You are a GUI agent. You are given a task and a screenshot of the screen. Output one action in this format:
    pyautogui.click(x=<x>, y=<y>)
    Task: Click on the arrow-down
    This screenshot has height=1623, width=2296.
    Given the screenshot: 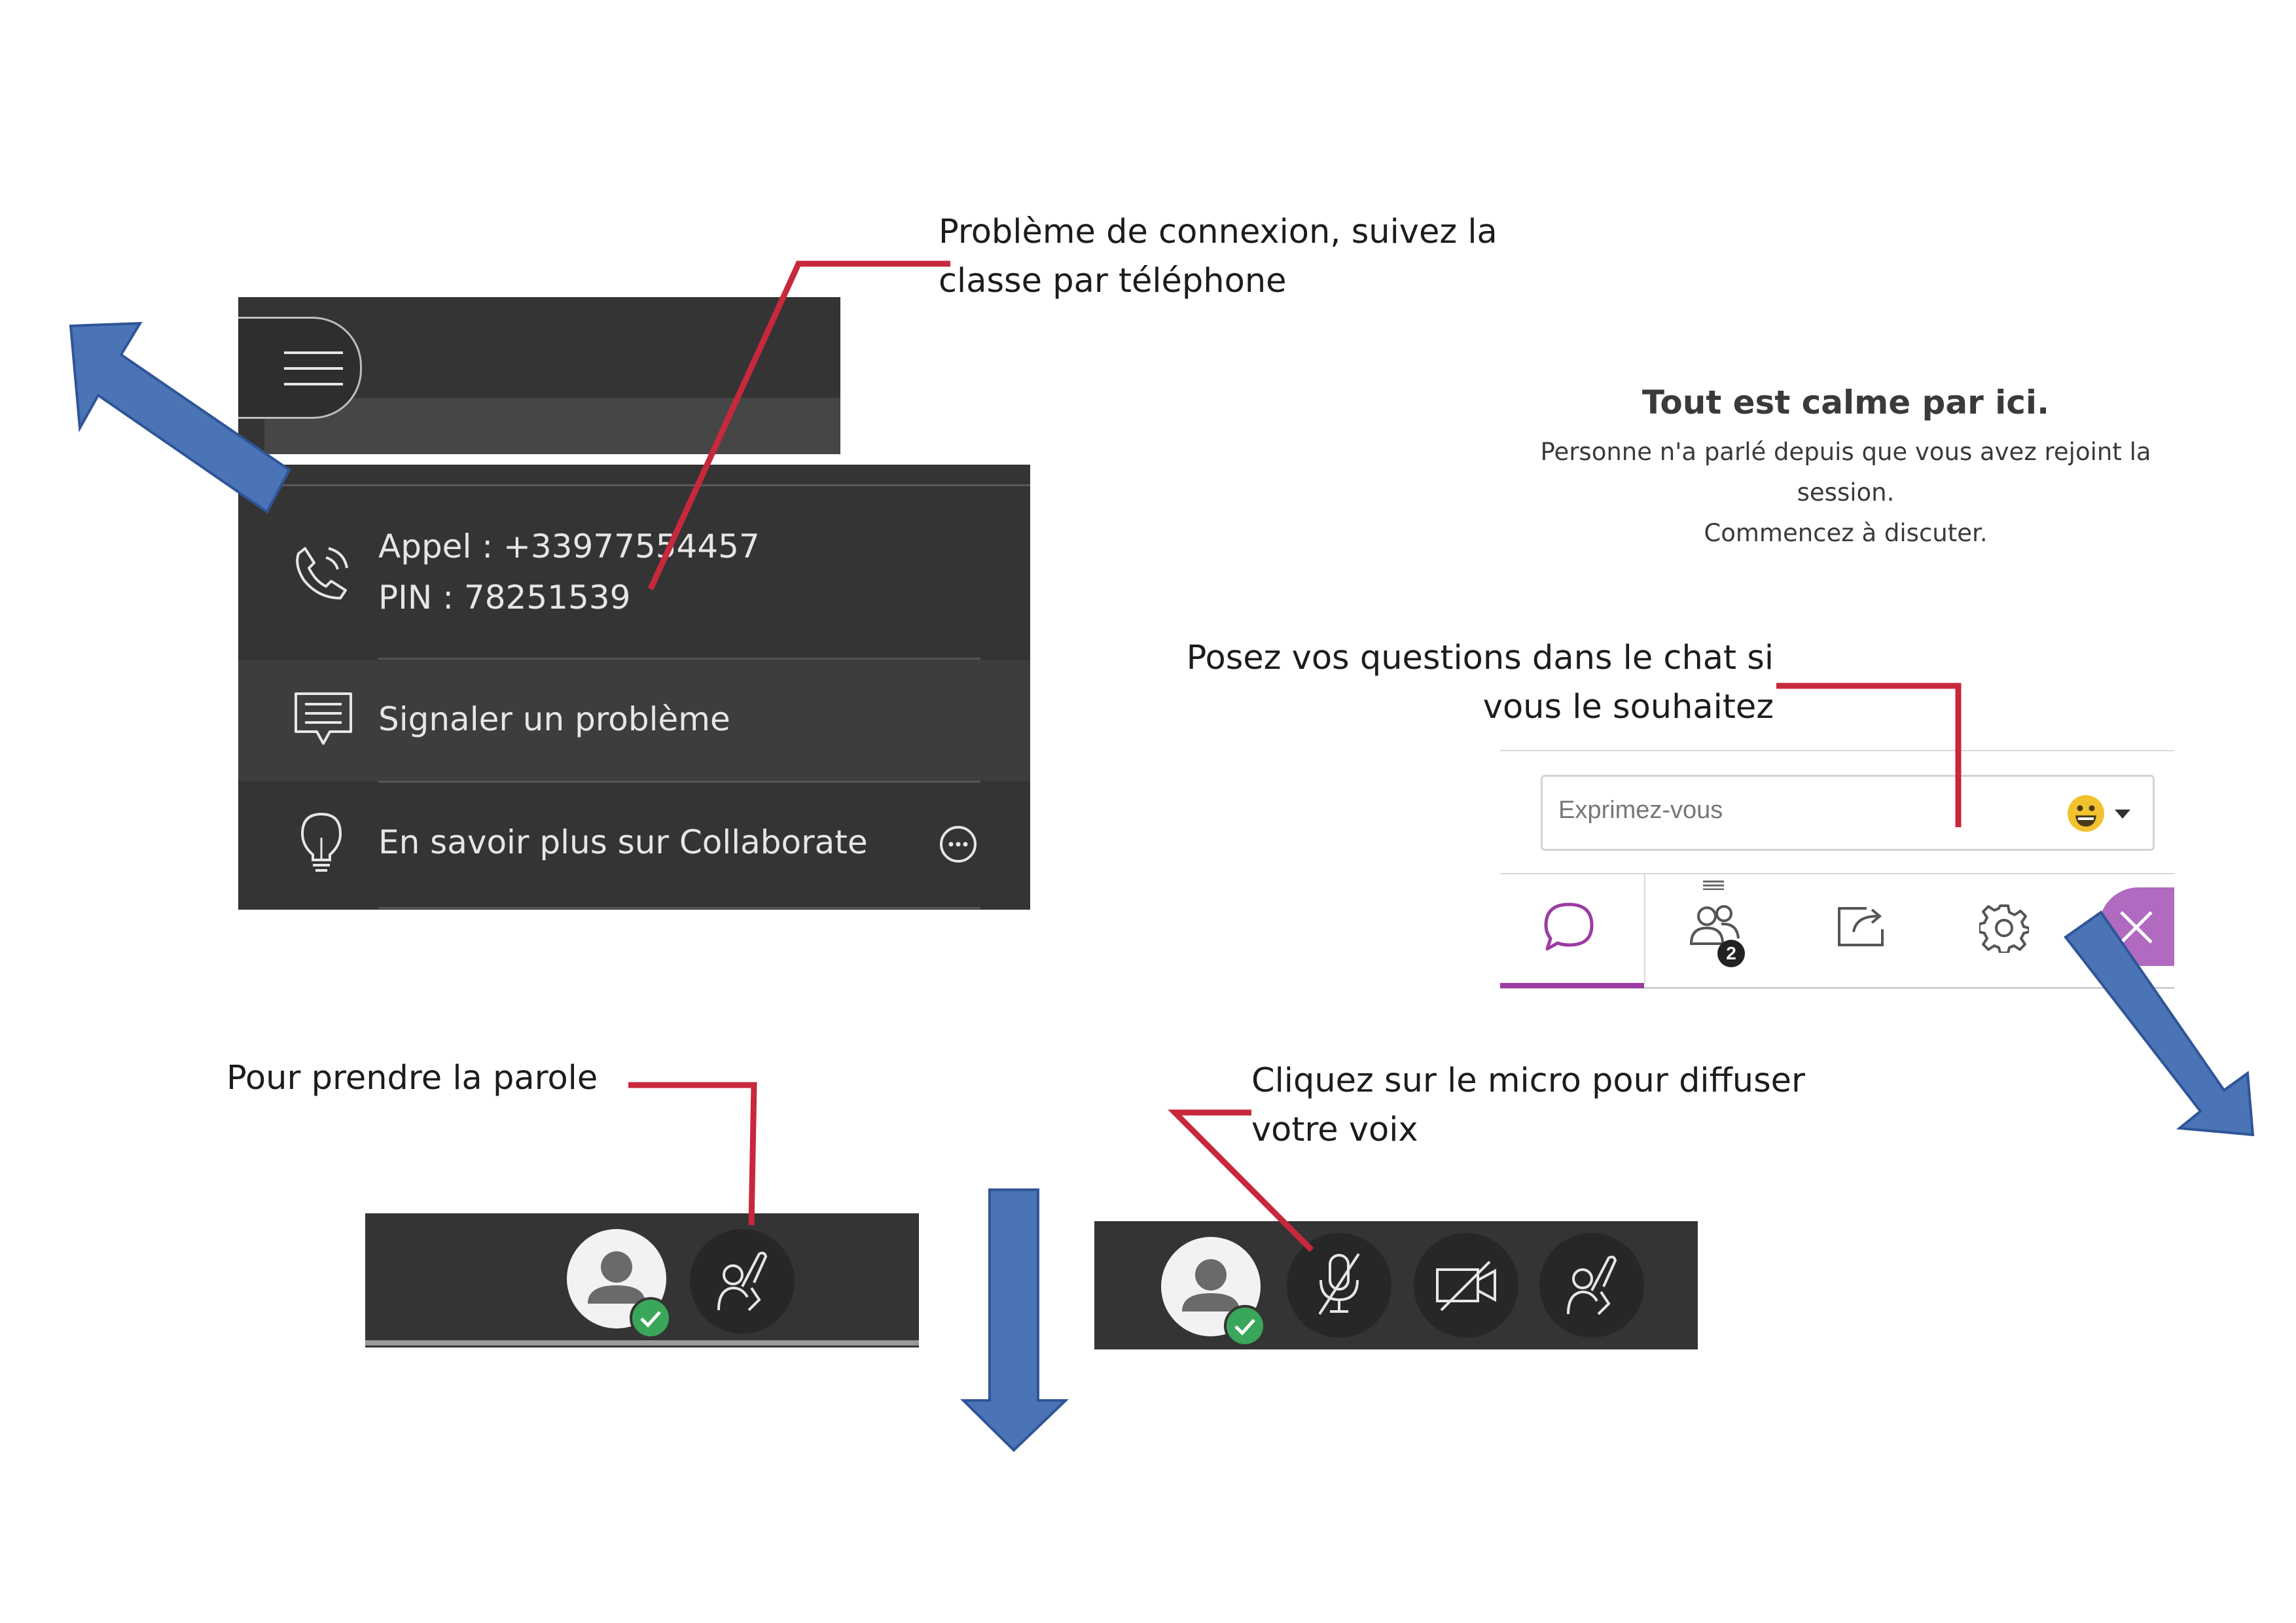 What is the action you would take?
    pyautogui.click(x=1014, y=1320)
    